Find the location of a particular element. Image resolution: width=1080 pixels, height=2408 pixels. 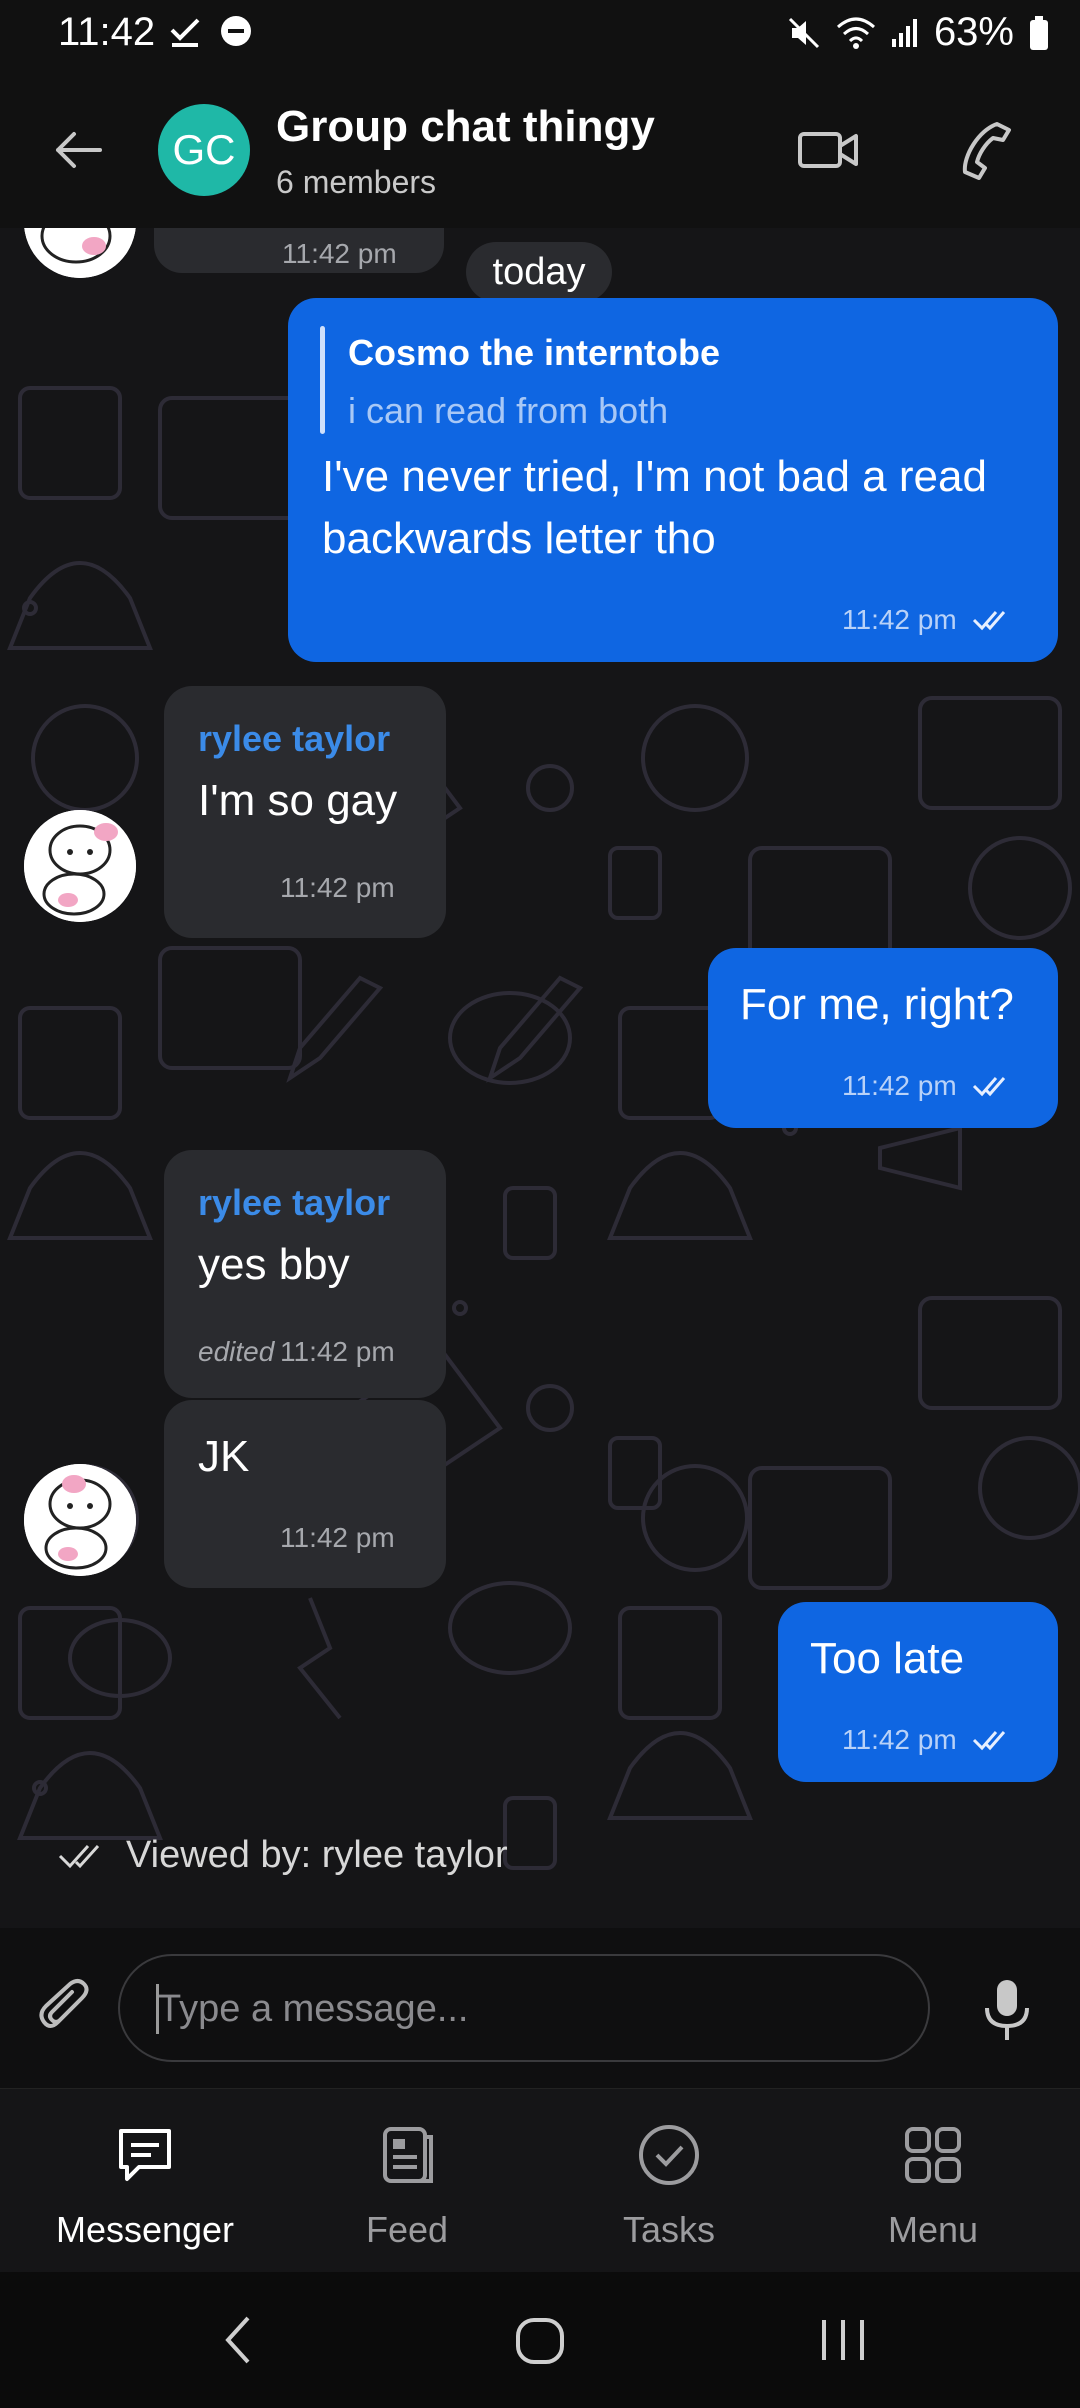

bottom-navigation: Messenger Feed Tasks Menu is located at coordinates (540, 2180).